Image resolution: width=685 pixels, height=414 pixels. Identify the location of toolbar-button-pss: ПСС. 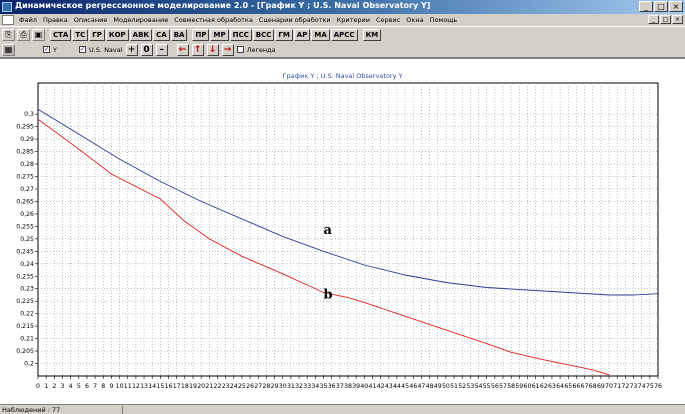
(240, 35).